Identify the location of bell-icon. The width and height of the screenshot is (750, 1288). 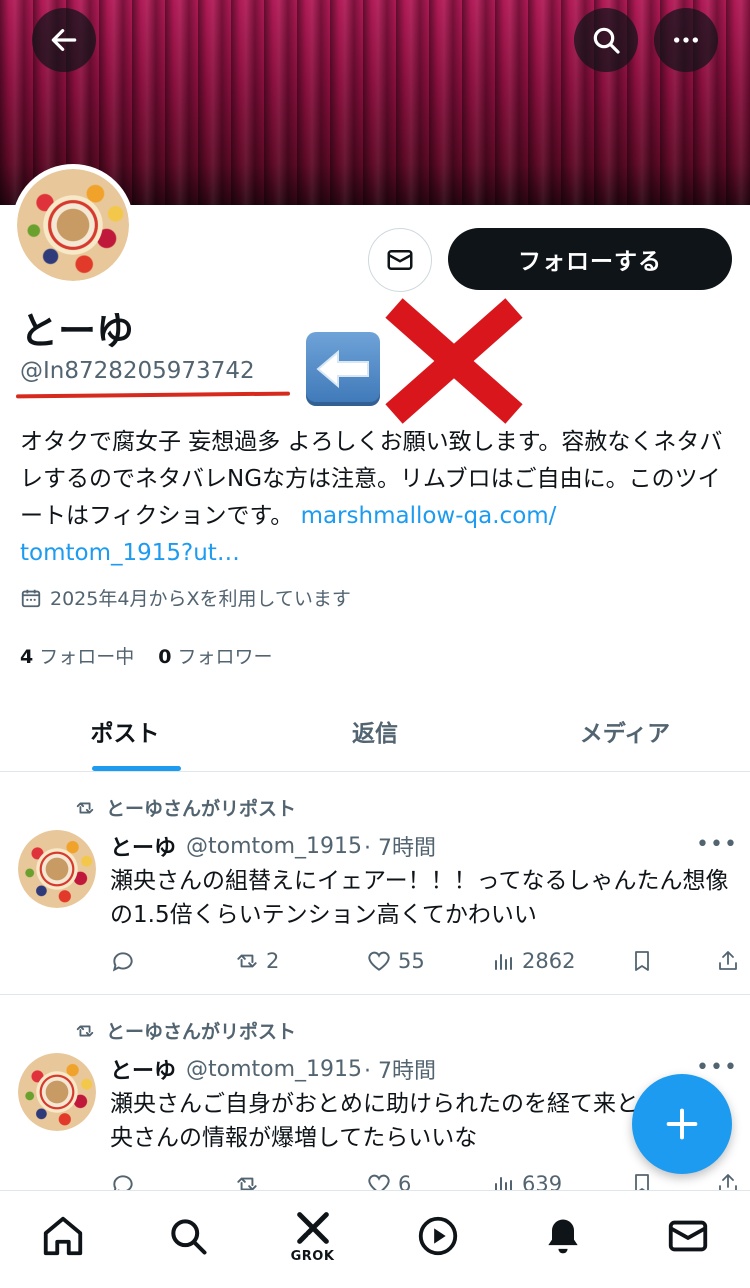
(562, 1236).